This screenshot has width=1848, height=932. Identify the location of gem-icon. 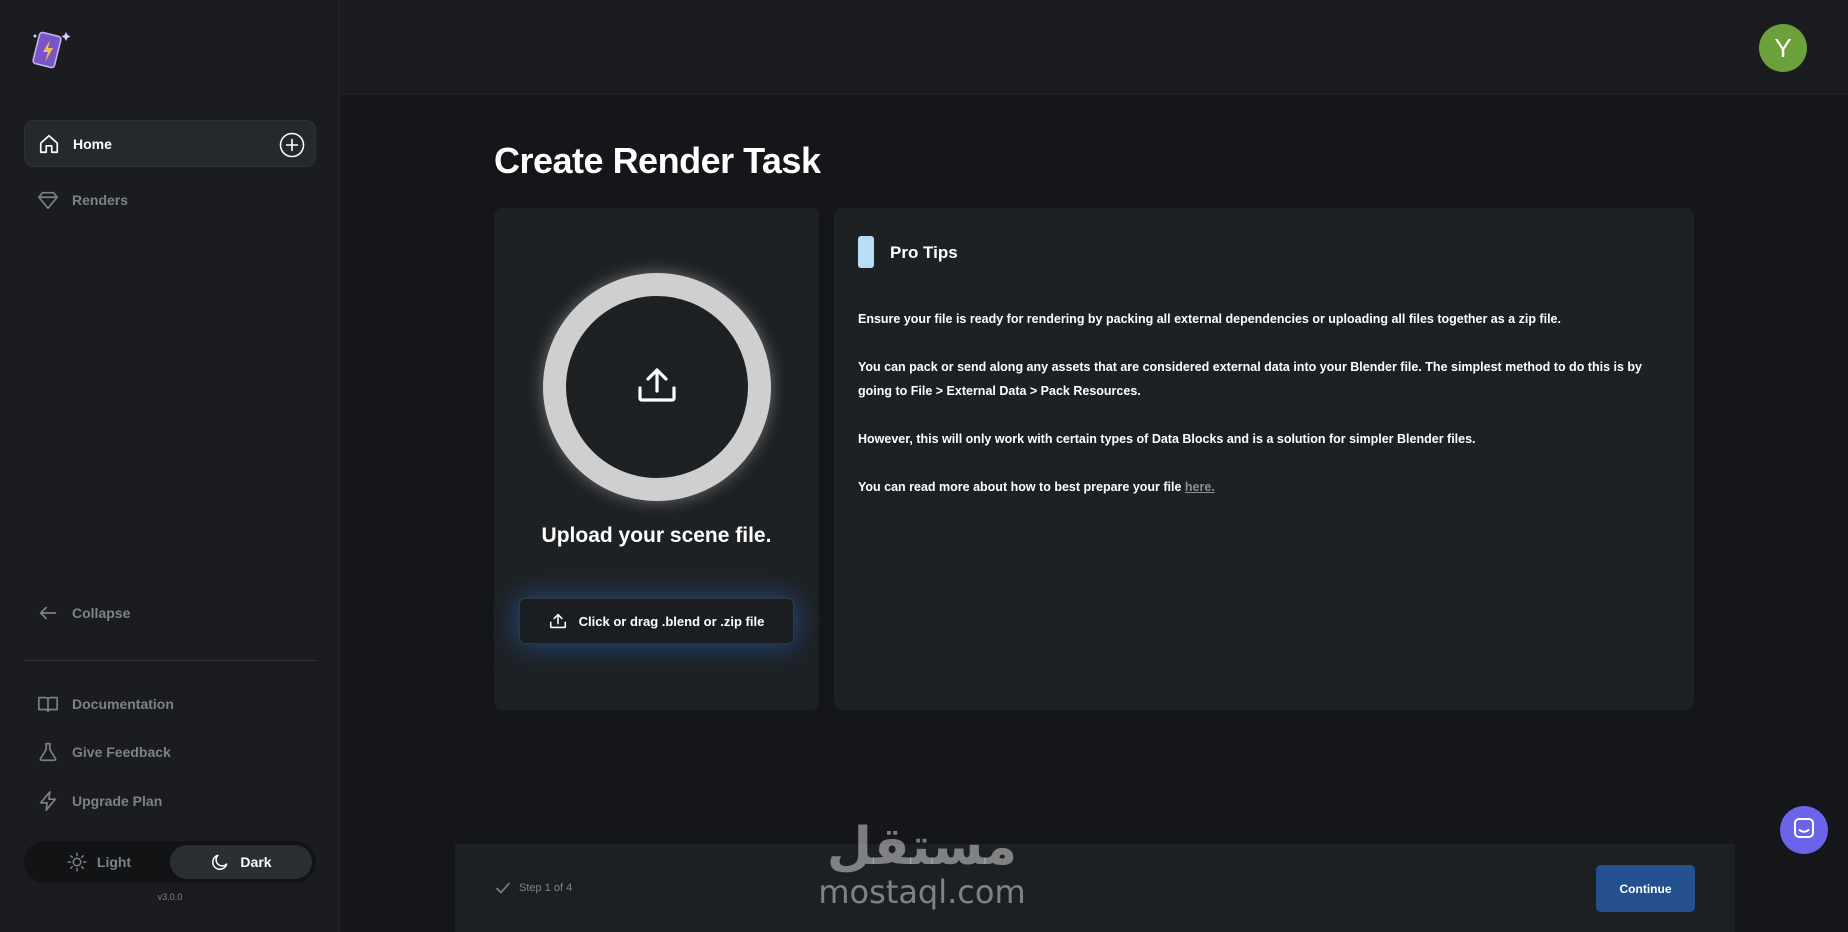
(48, 200).